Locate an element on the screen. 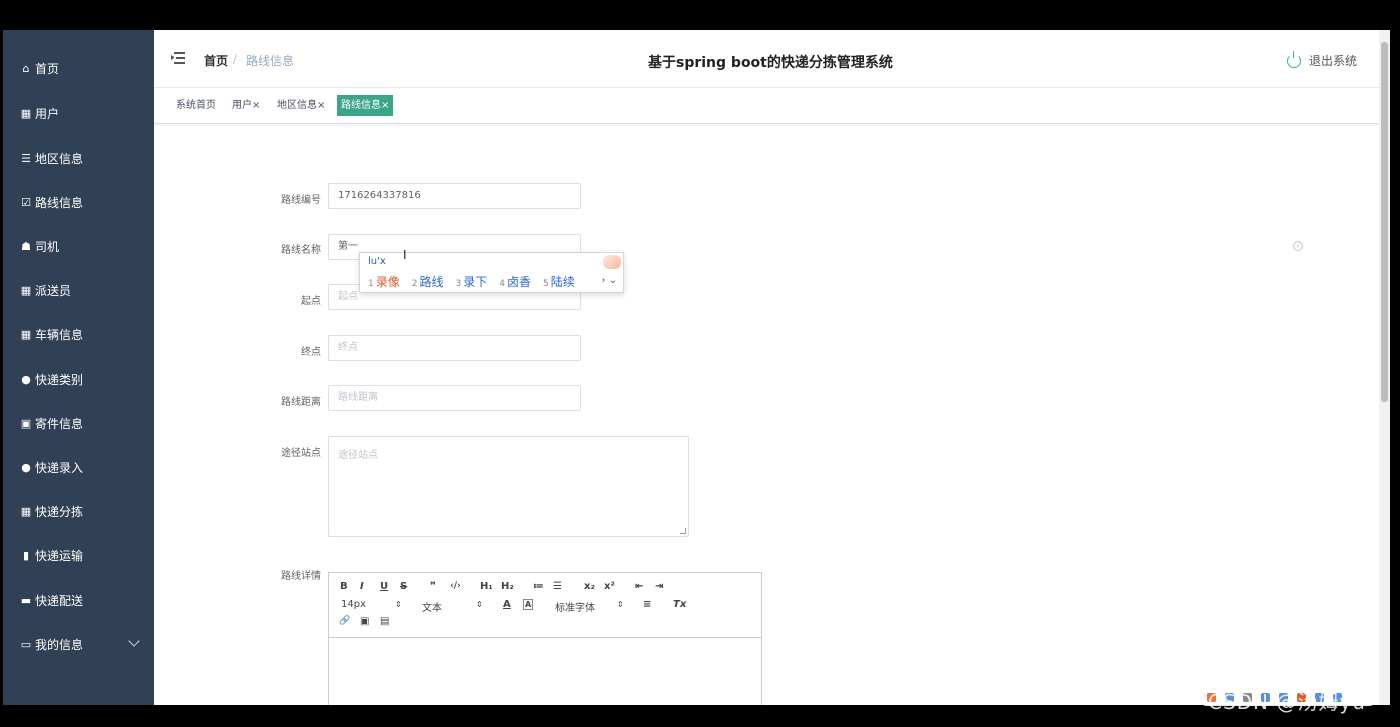  breadcrumb-home: 首页 is located at coordinates (216, 60).